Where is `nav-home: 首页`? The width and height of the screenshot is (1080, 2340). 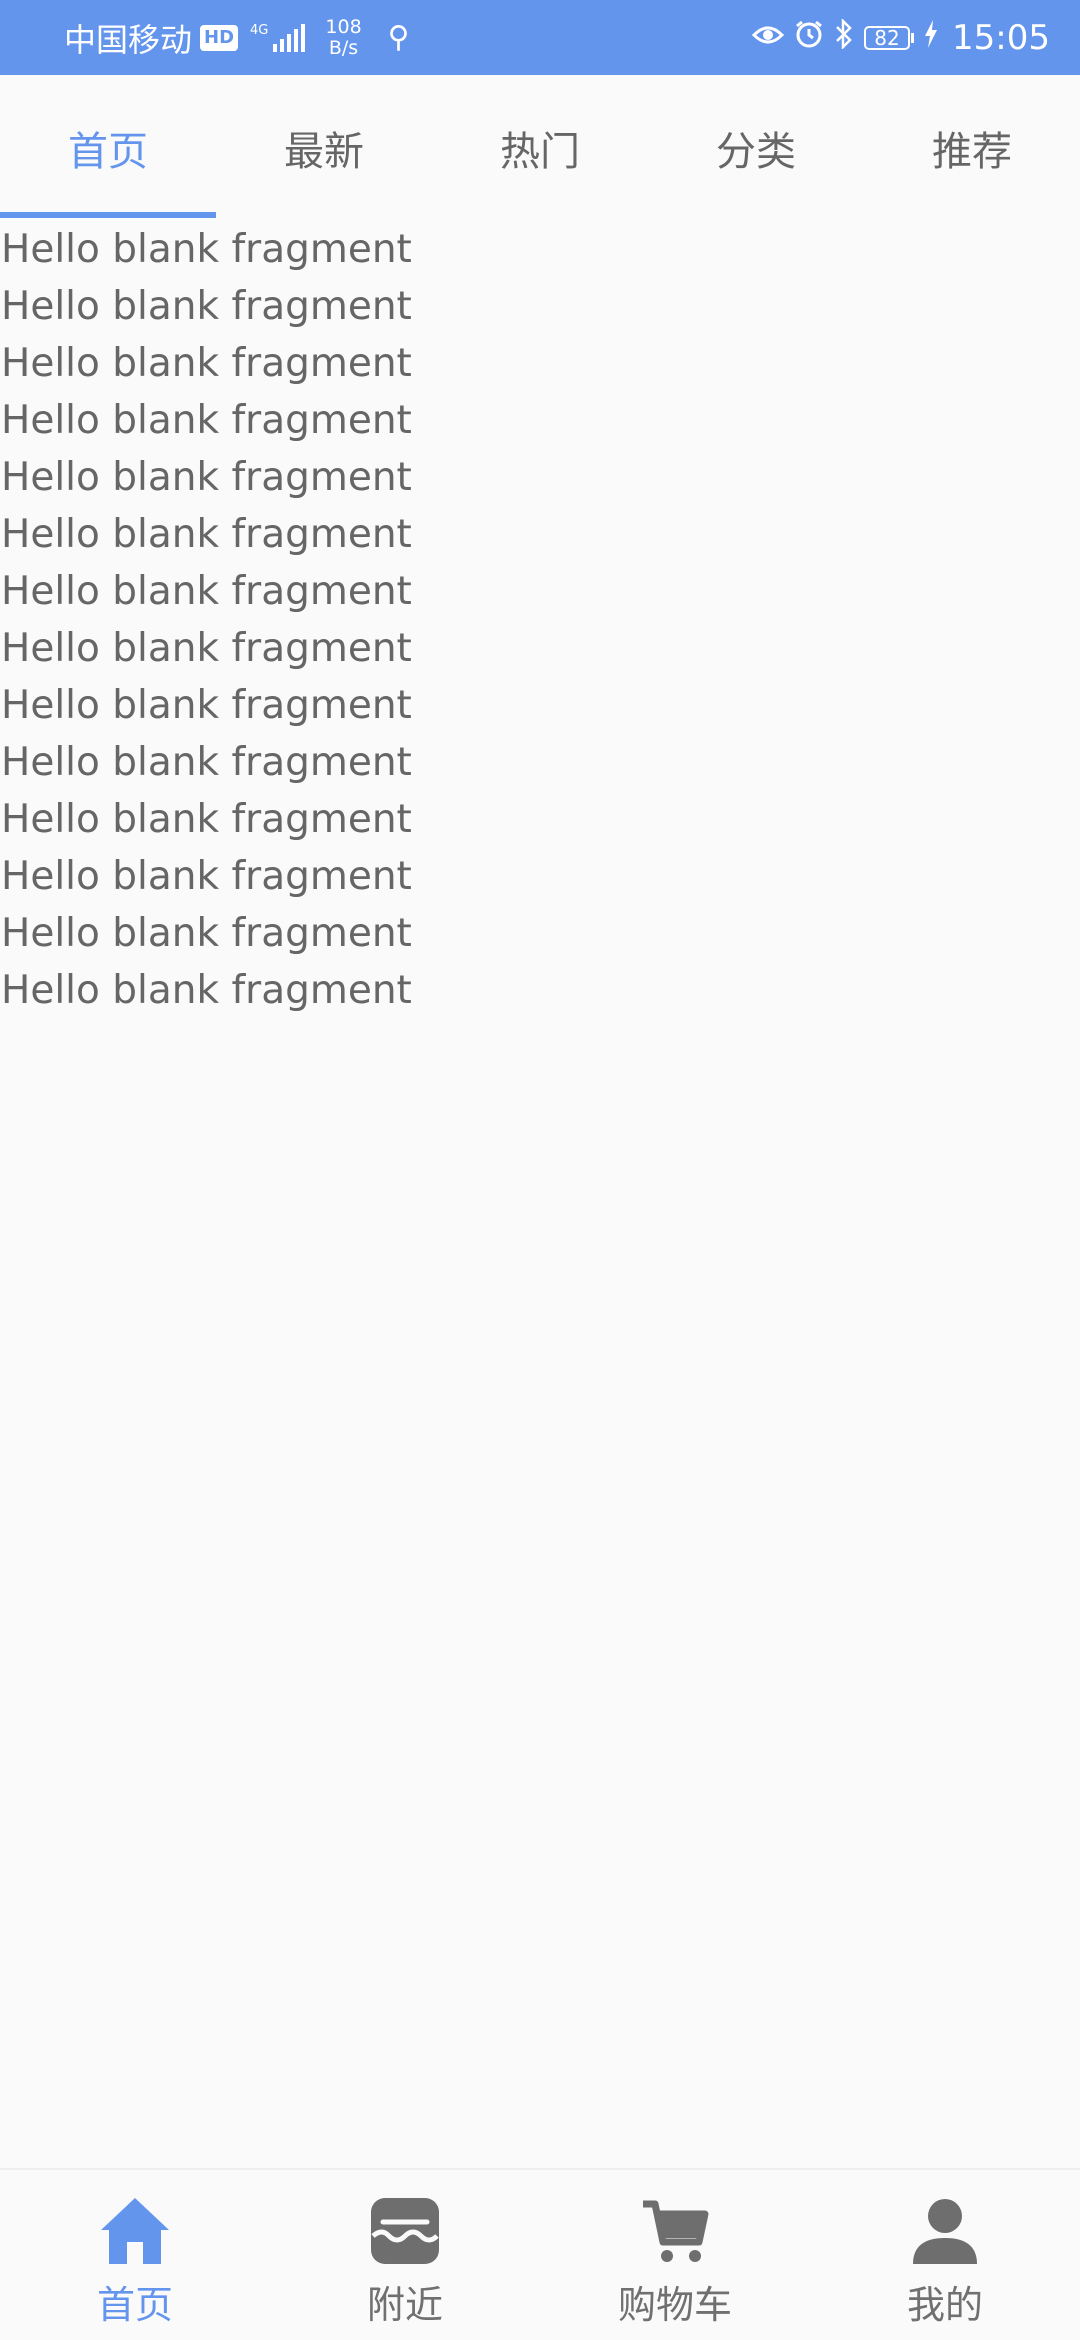 nav-home: 首页 is located at coordinates (135, 2255).